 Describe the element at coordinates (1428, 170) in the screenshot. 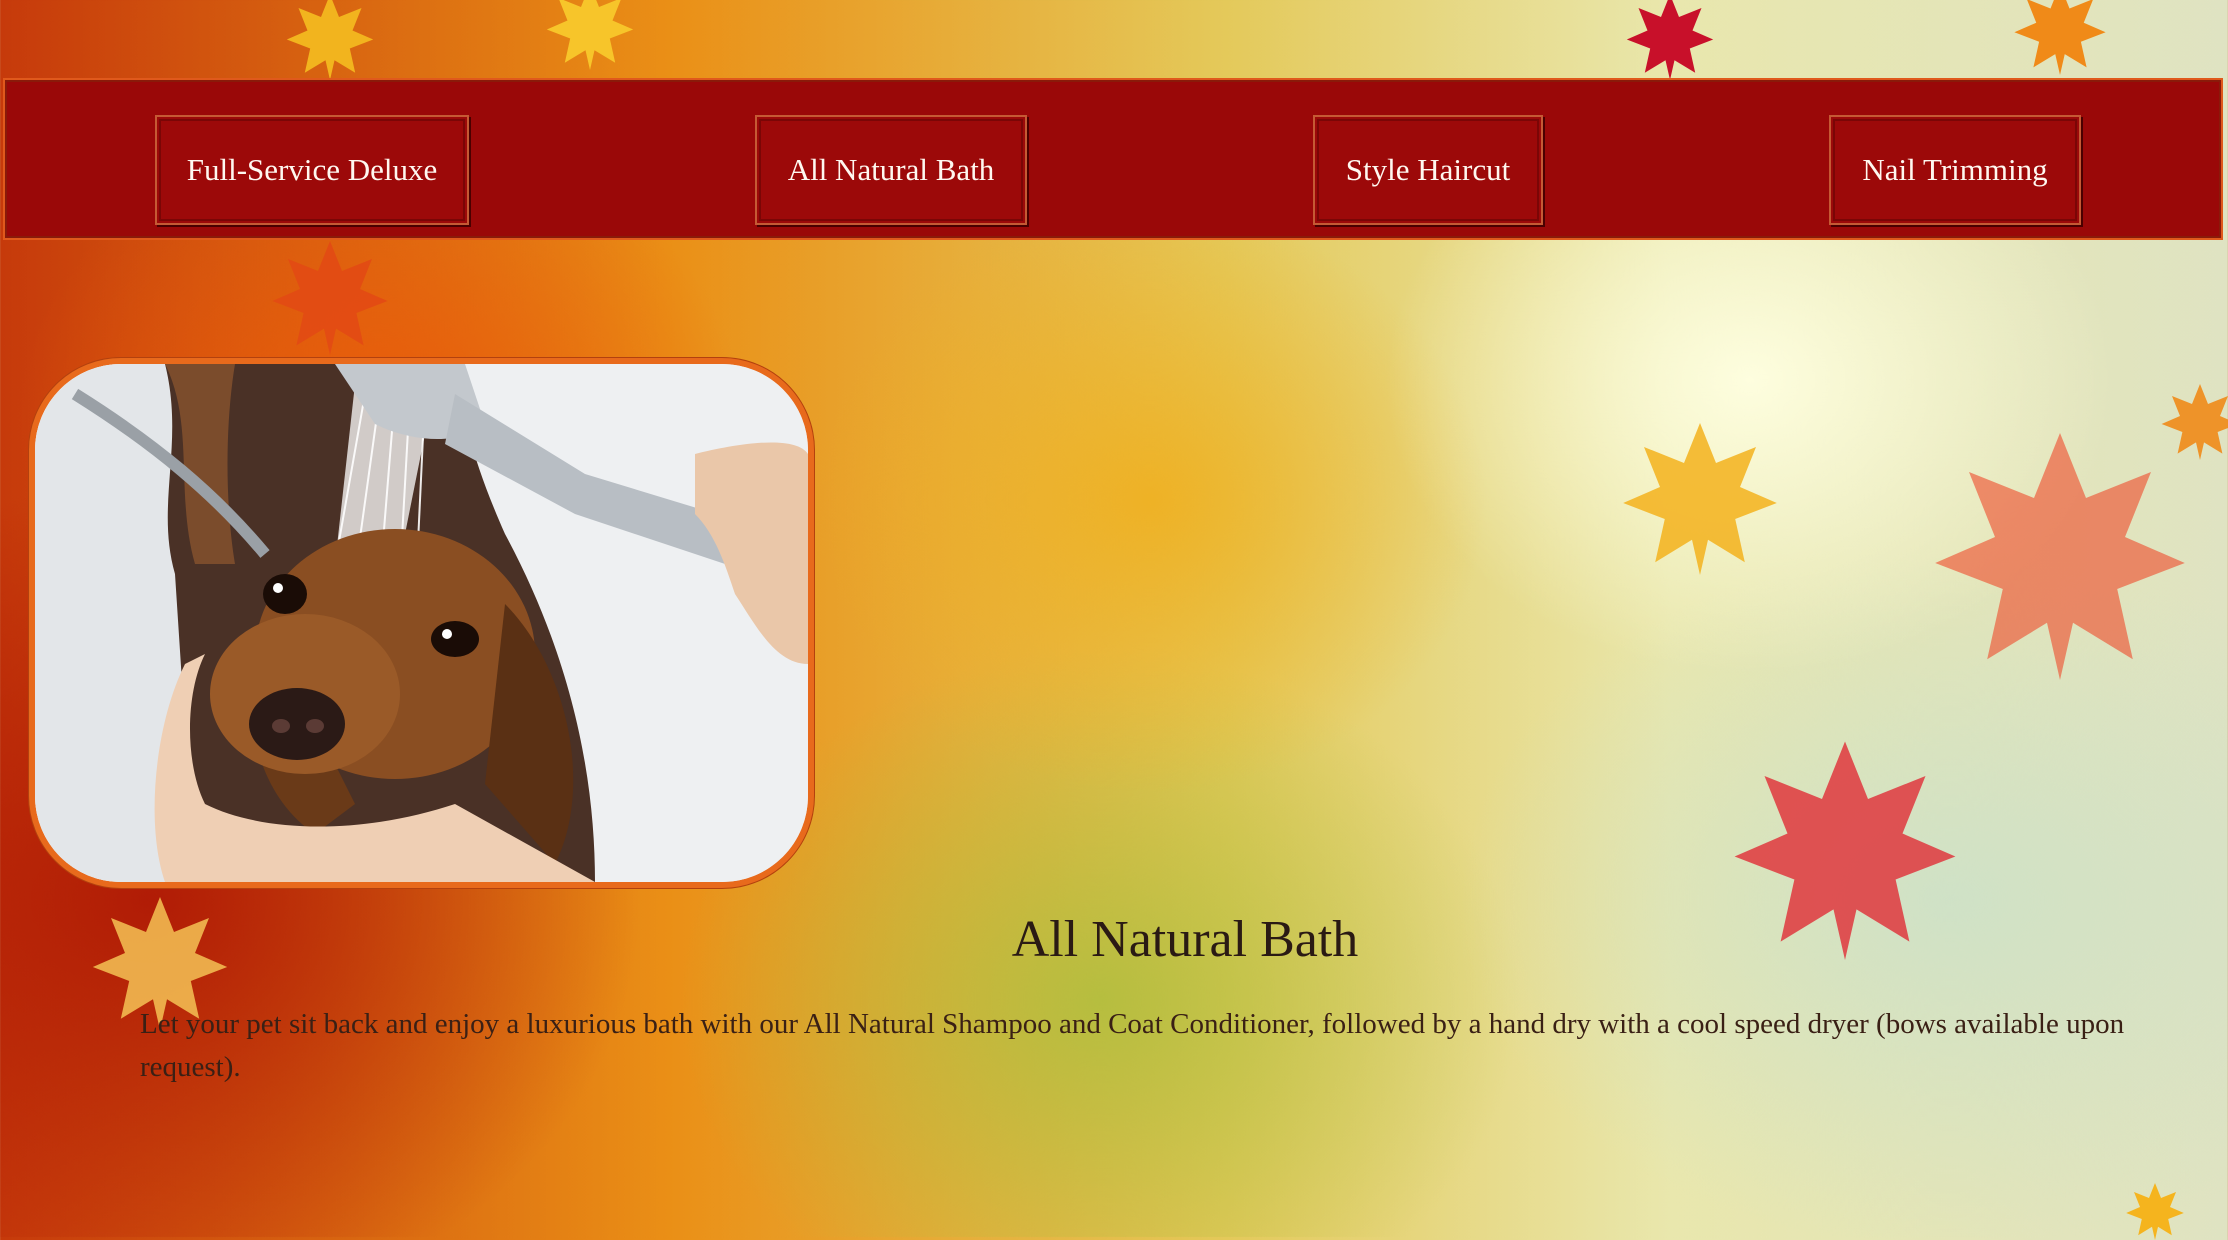

I see `nav-style-haircut-button: Style Haircut` at that location.